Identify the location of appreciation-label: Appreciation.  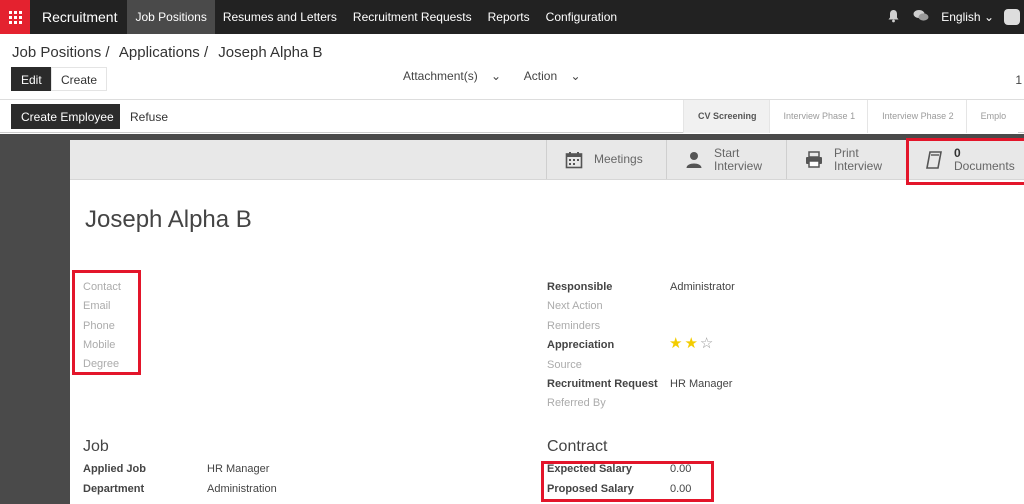
(581, 345).